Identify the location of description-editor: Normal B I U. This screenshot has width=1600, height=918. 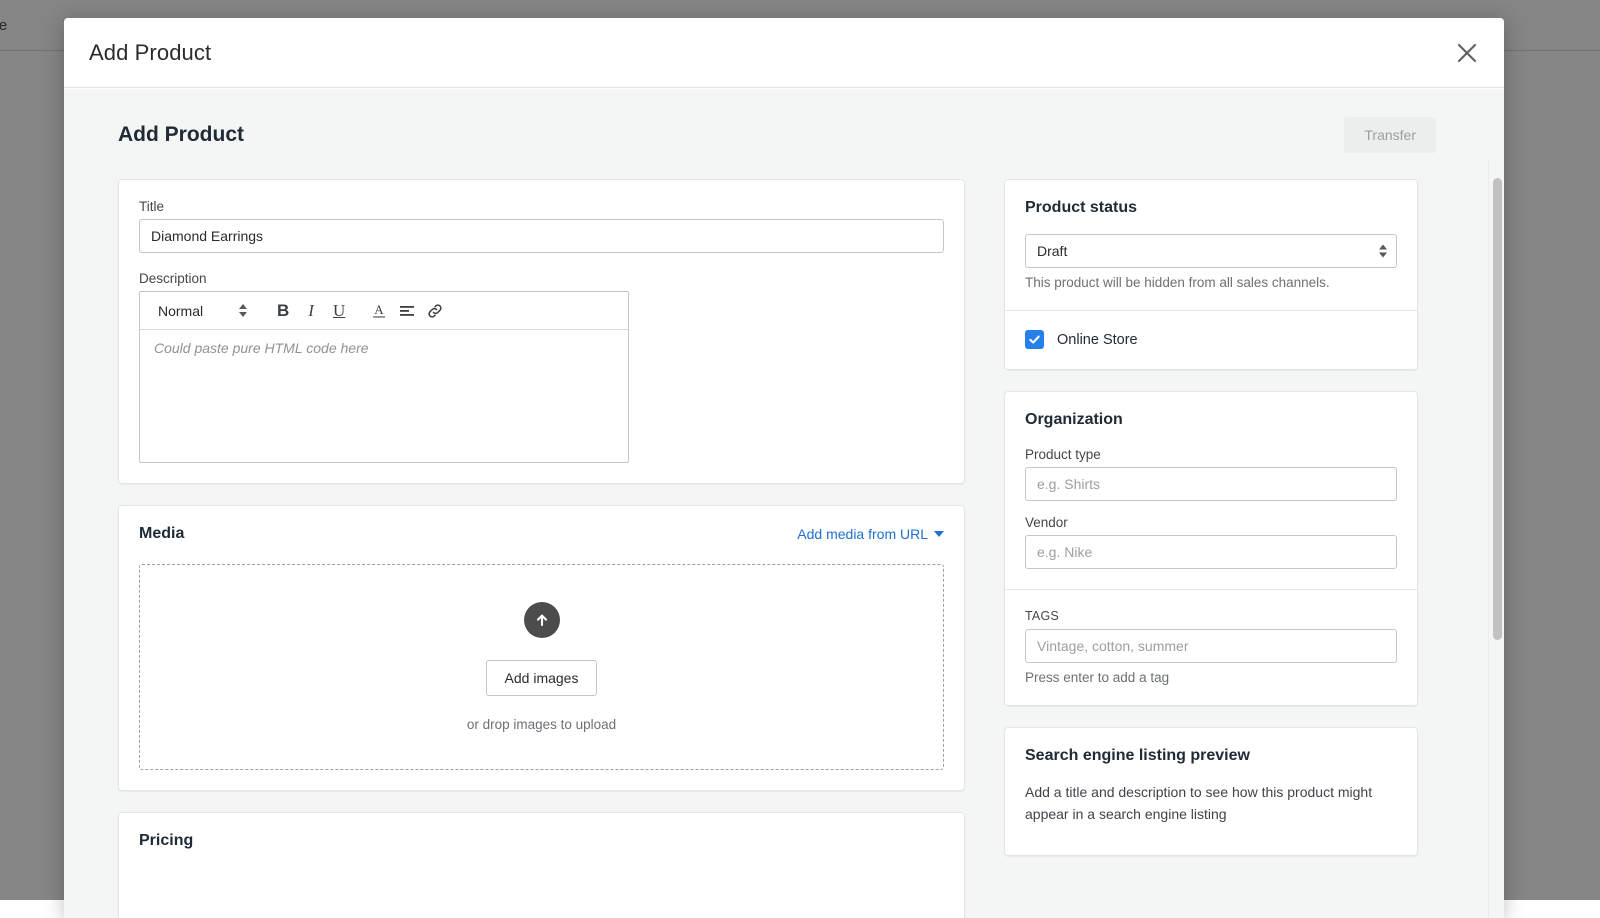
(384, 377).